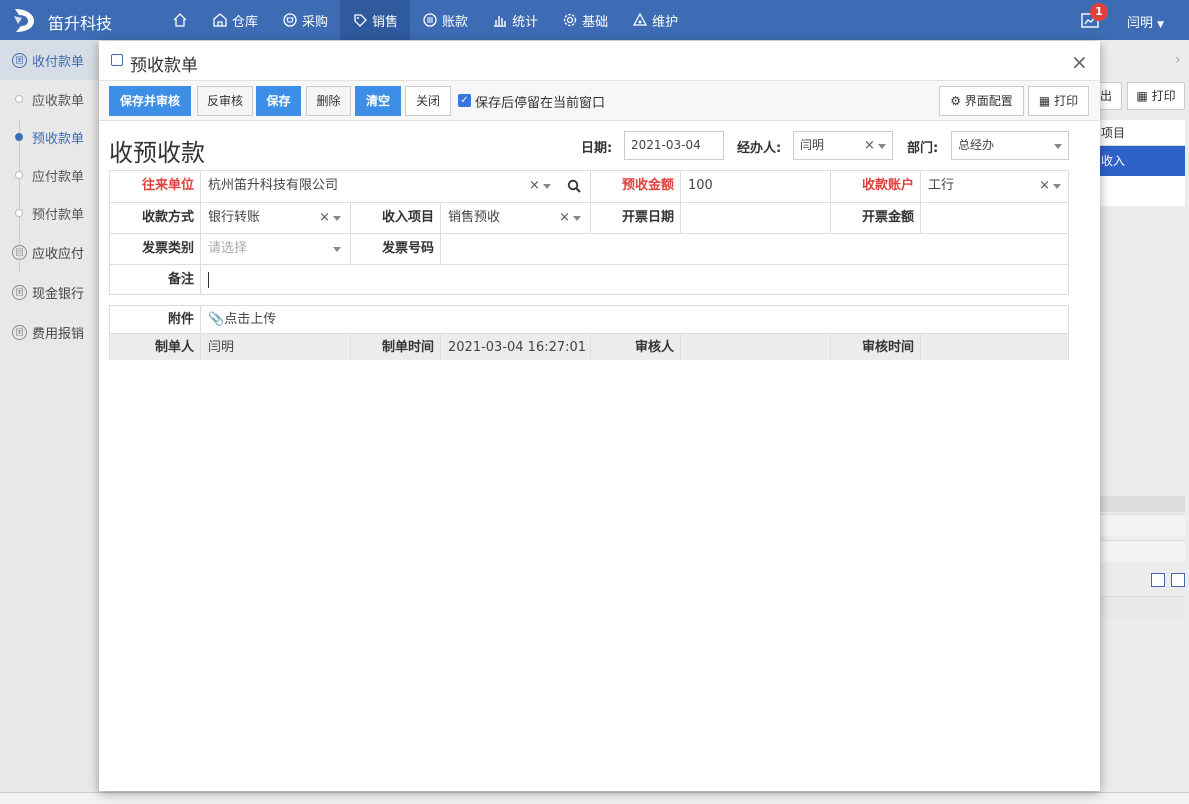 The height and width of the screenshot is (804, 1189). Describe the element at coordinates (58, 62) in the screenshot. I see `sidebar-group-label: 收付款单` at that location.